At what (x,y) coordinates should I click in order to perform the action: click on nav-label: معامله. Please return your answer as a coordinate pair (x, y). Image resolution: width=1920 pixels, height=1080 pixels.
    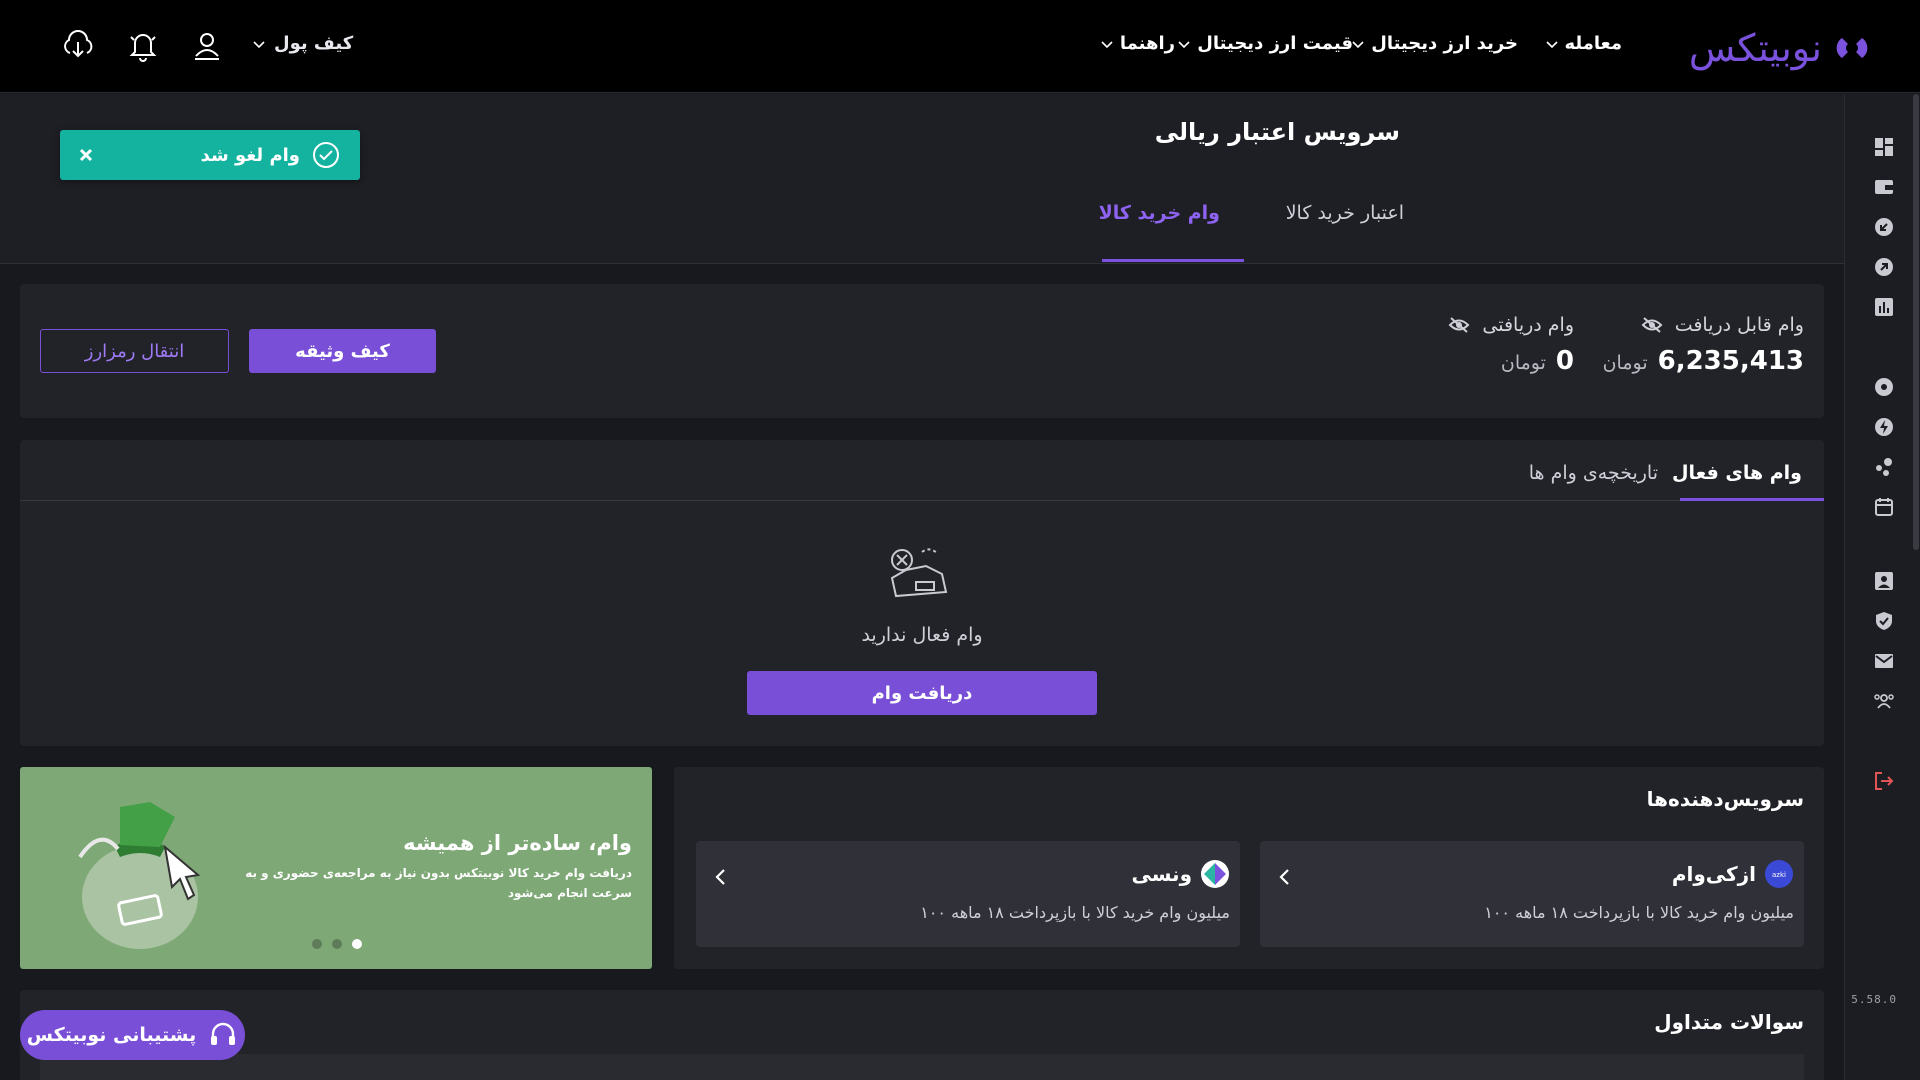
    Looking at the image, I should click on (1593, 43).